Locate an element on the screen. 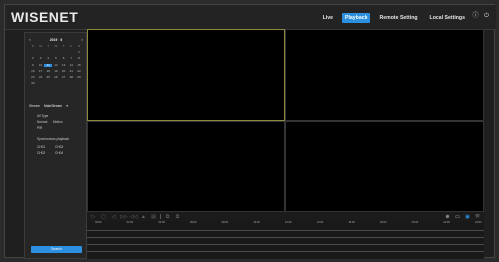  calendar-day: 12 is located at coordinates (56, 65).